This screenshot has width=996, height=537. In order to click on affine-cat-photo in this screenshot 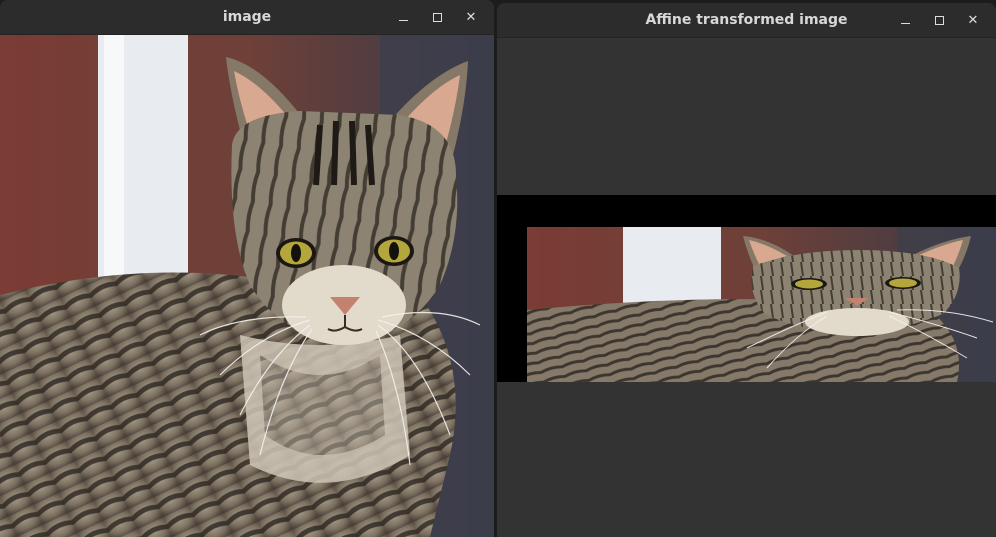, I will do `click(761, 304)`.